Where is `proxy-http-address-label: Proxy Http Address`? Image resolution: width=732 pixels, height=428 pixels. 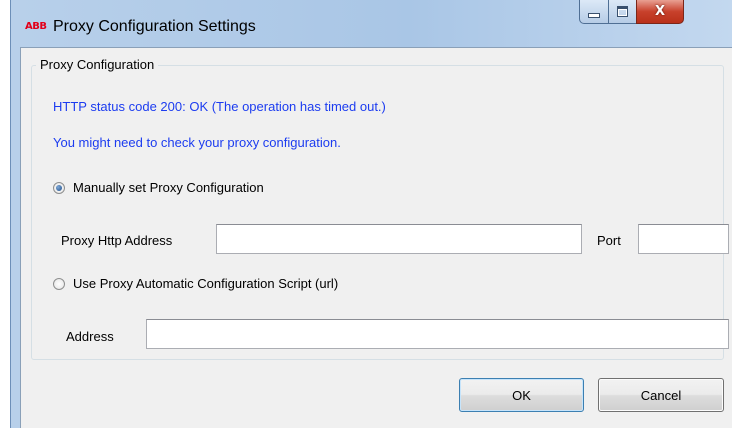 proxy-http-address-label: Proxy Http Address is located at coordinates (117, 240).